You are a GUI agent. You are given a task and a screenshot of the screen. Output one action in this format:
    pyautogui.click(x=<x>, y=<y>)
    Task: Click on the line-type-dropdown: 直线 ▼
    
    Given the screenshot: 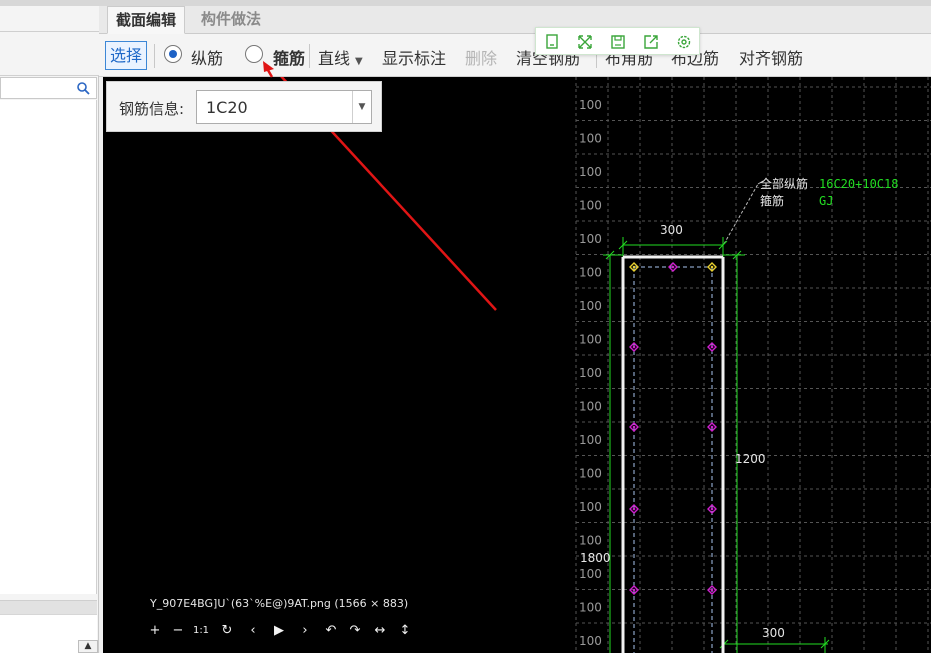 What is the action you would take?
    pyautogui.click(x=340, y=57)
    